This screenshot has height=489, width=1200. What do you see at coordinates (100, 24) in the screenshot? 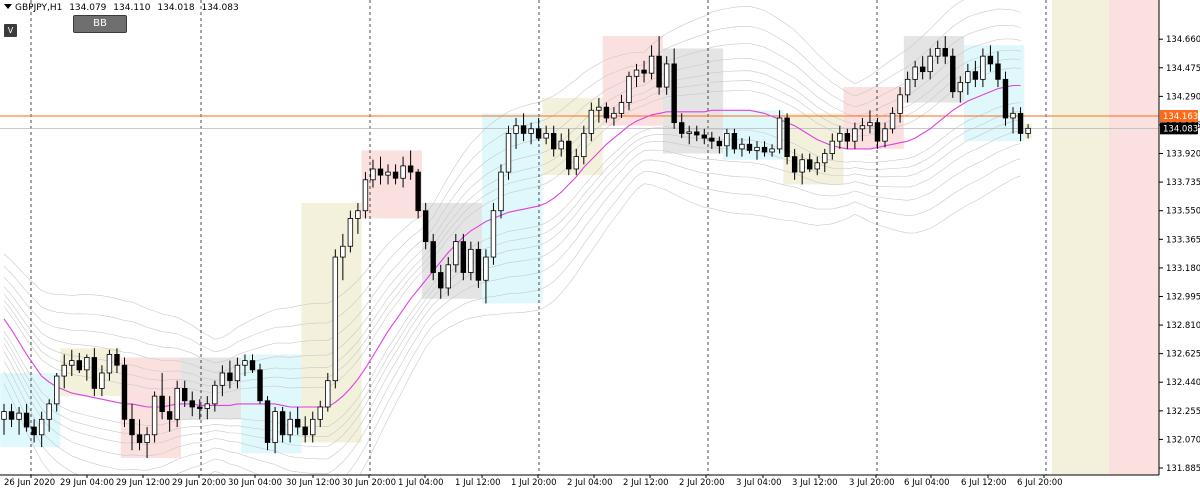
I see `bb-button: BB` at bounding box center [100, 24].